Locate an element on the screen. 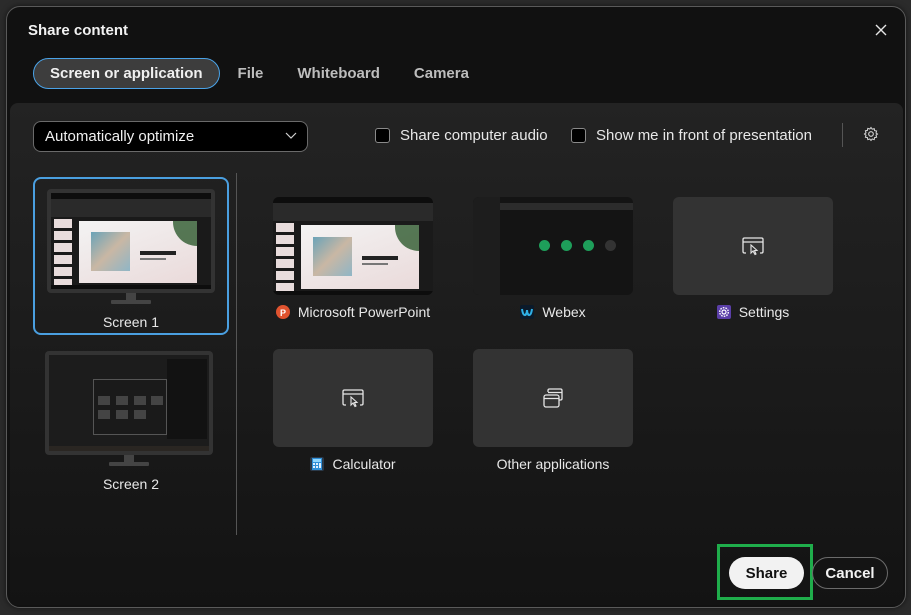 This screenshot has width=911, height=615. other-applications-preview is located at coordinates (553, 398).